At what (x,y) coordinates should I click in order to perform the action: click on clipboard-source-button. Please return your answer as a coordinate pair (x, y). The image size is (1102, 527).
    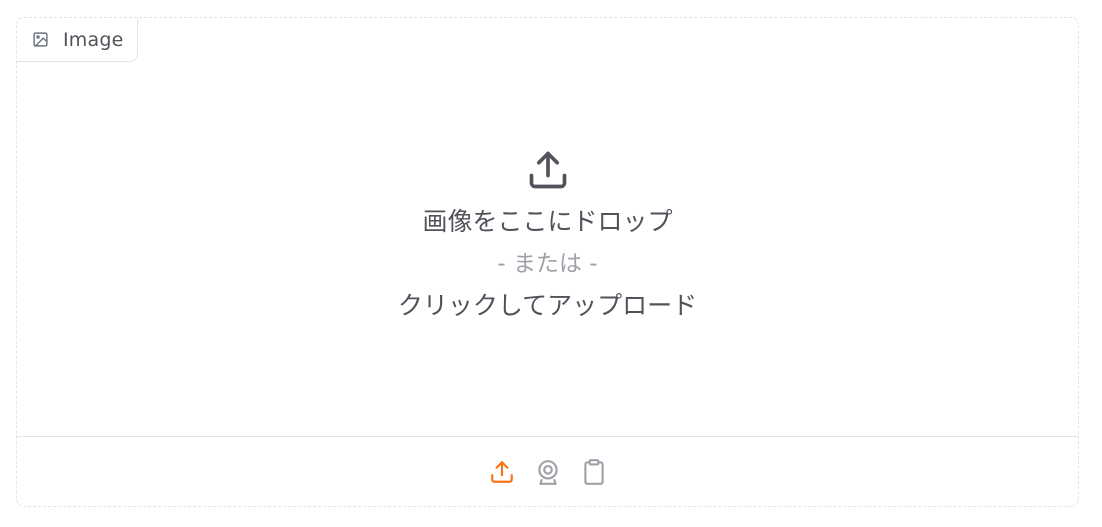
    Looking at the image, I should click on (594, 472).